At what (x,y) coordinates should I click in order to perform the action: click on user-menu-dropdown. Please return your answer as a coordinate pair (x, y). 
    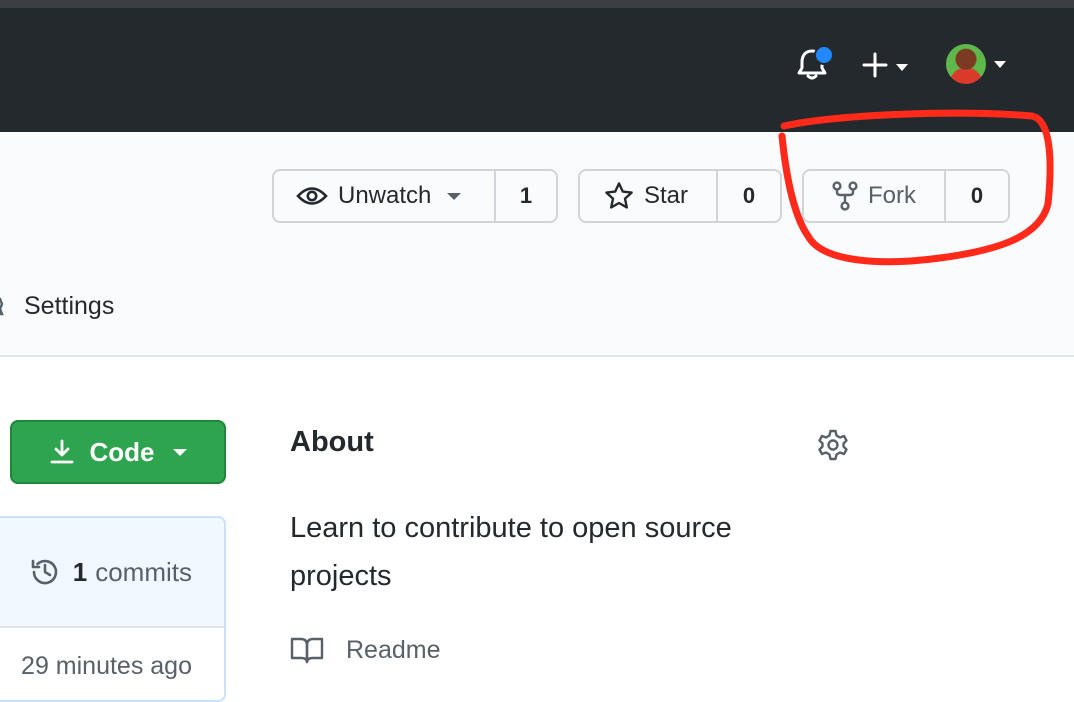
    Looking at the image, I should click on (976, 64).